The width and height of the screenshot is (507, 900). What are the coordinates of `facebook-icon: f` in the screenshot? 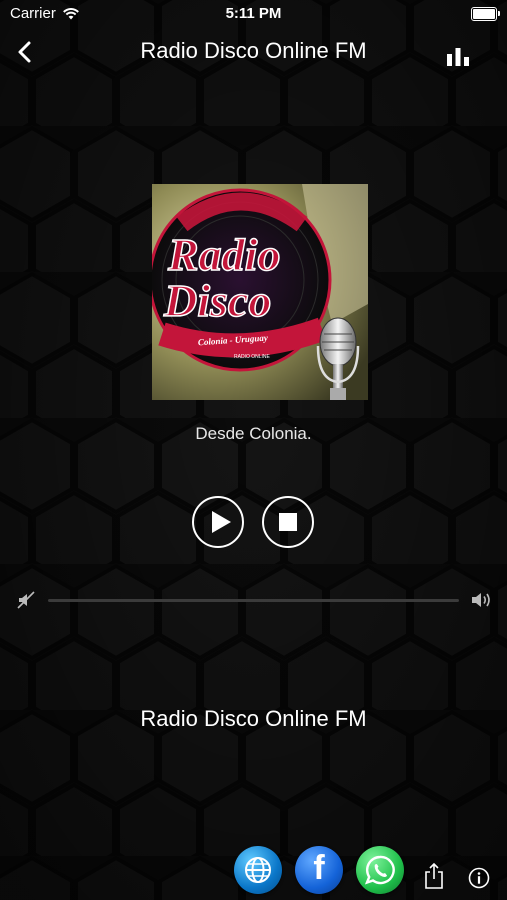 It's located at (319, 868).